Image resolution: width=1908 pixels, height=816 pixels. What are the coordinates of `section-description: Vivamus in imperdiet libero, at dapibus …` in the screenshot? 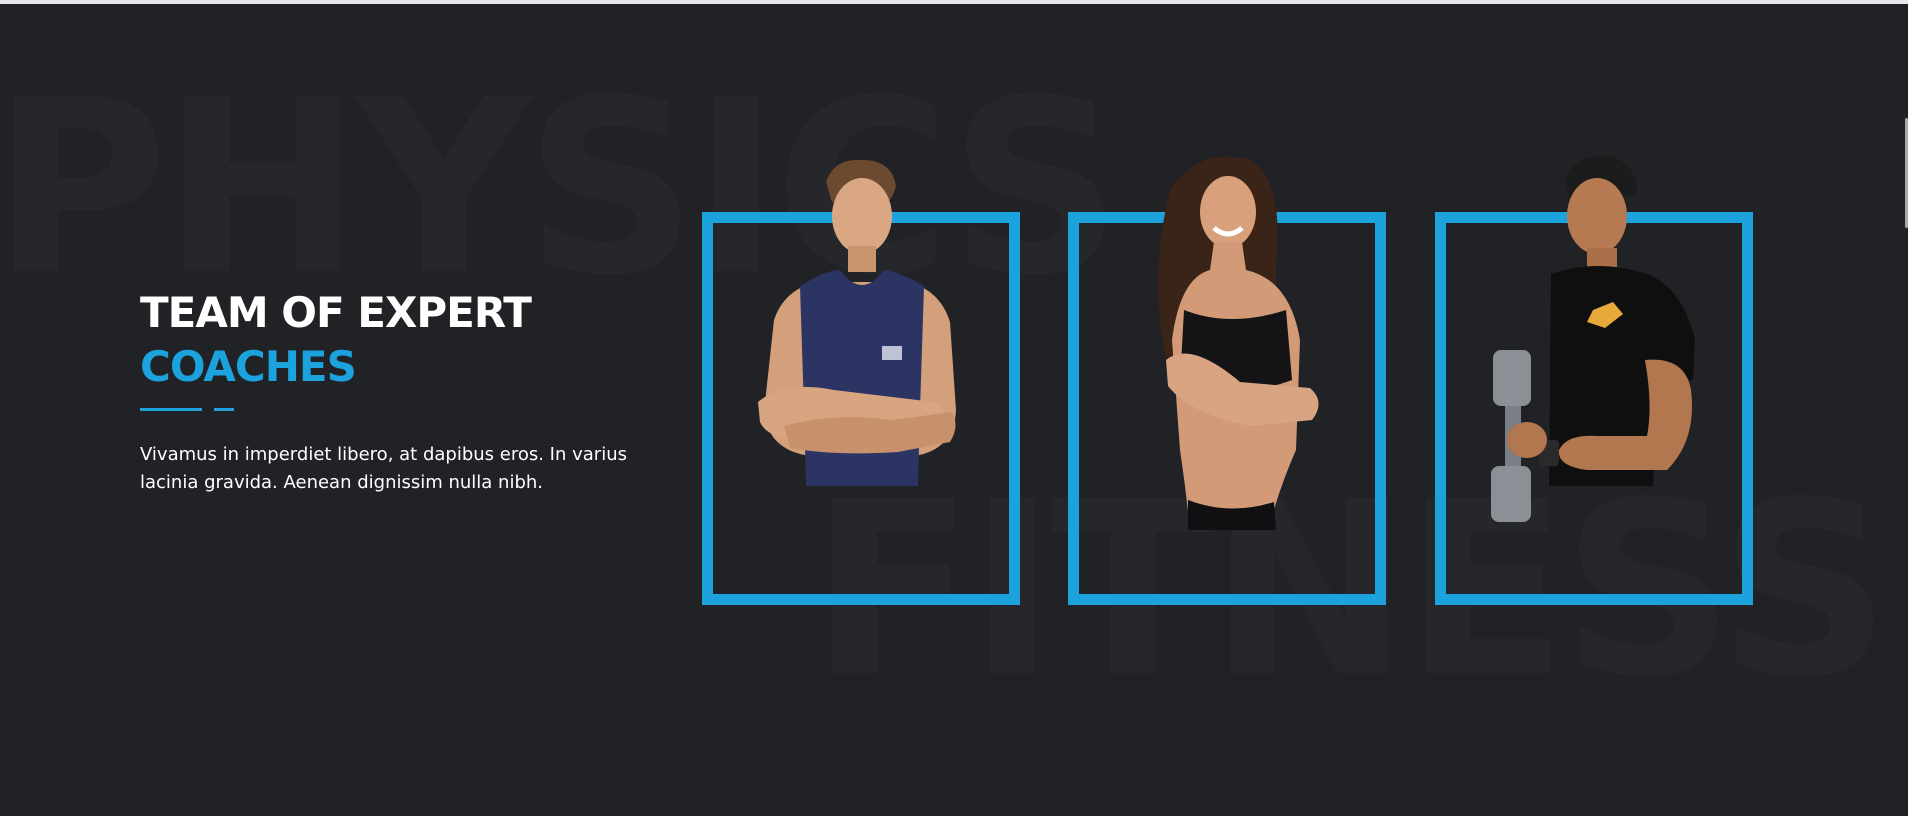 It's located at (383, 468).